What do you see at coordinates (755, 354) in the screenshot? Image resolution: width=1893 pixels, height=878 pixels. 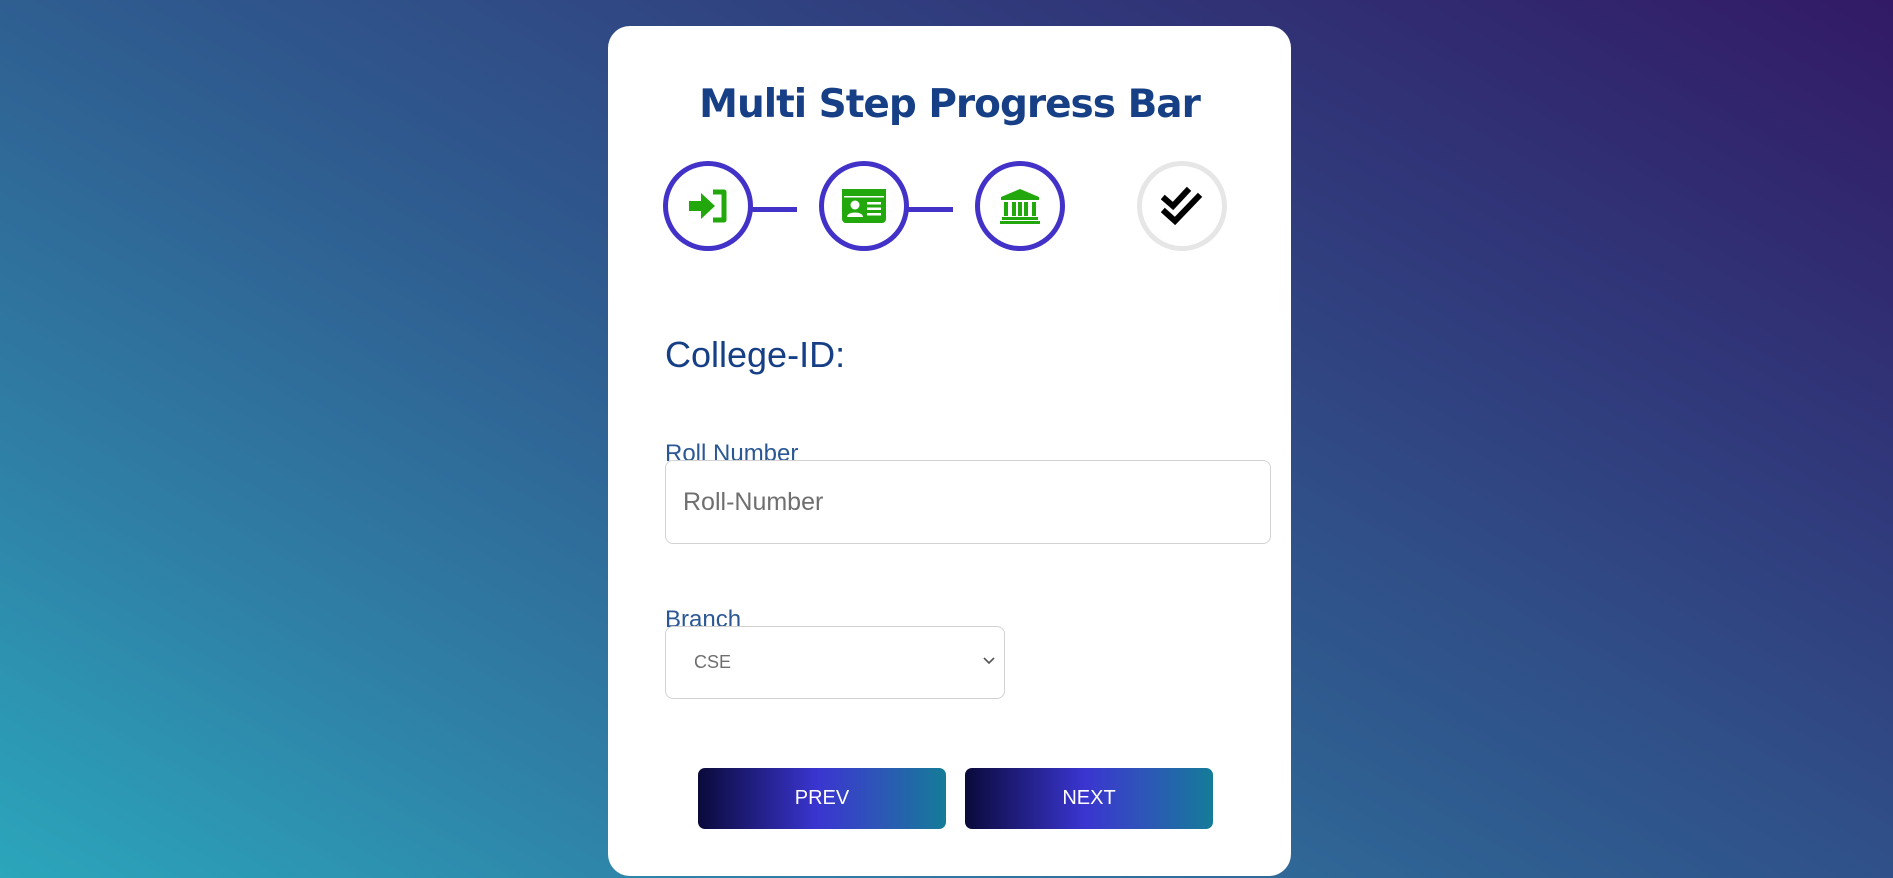 I see `section-heading: College-ID:` at bounding box center [755, 354].